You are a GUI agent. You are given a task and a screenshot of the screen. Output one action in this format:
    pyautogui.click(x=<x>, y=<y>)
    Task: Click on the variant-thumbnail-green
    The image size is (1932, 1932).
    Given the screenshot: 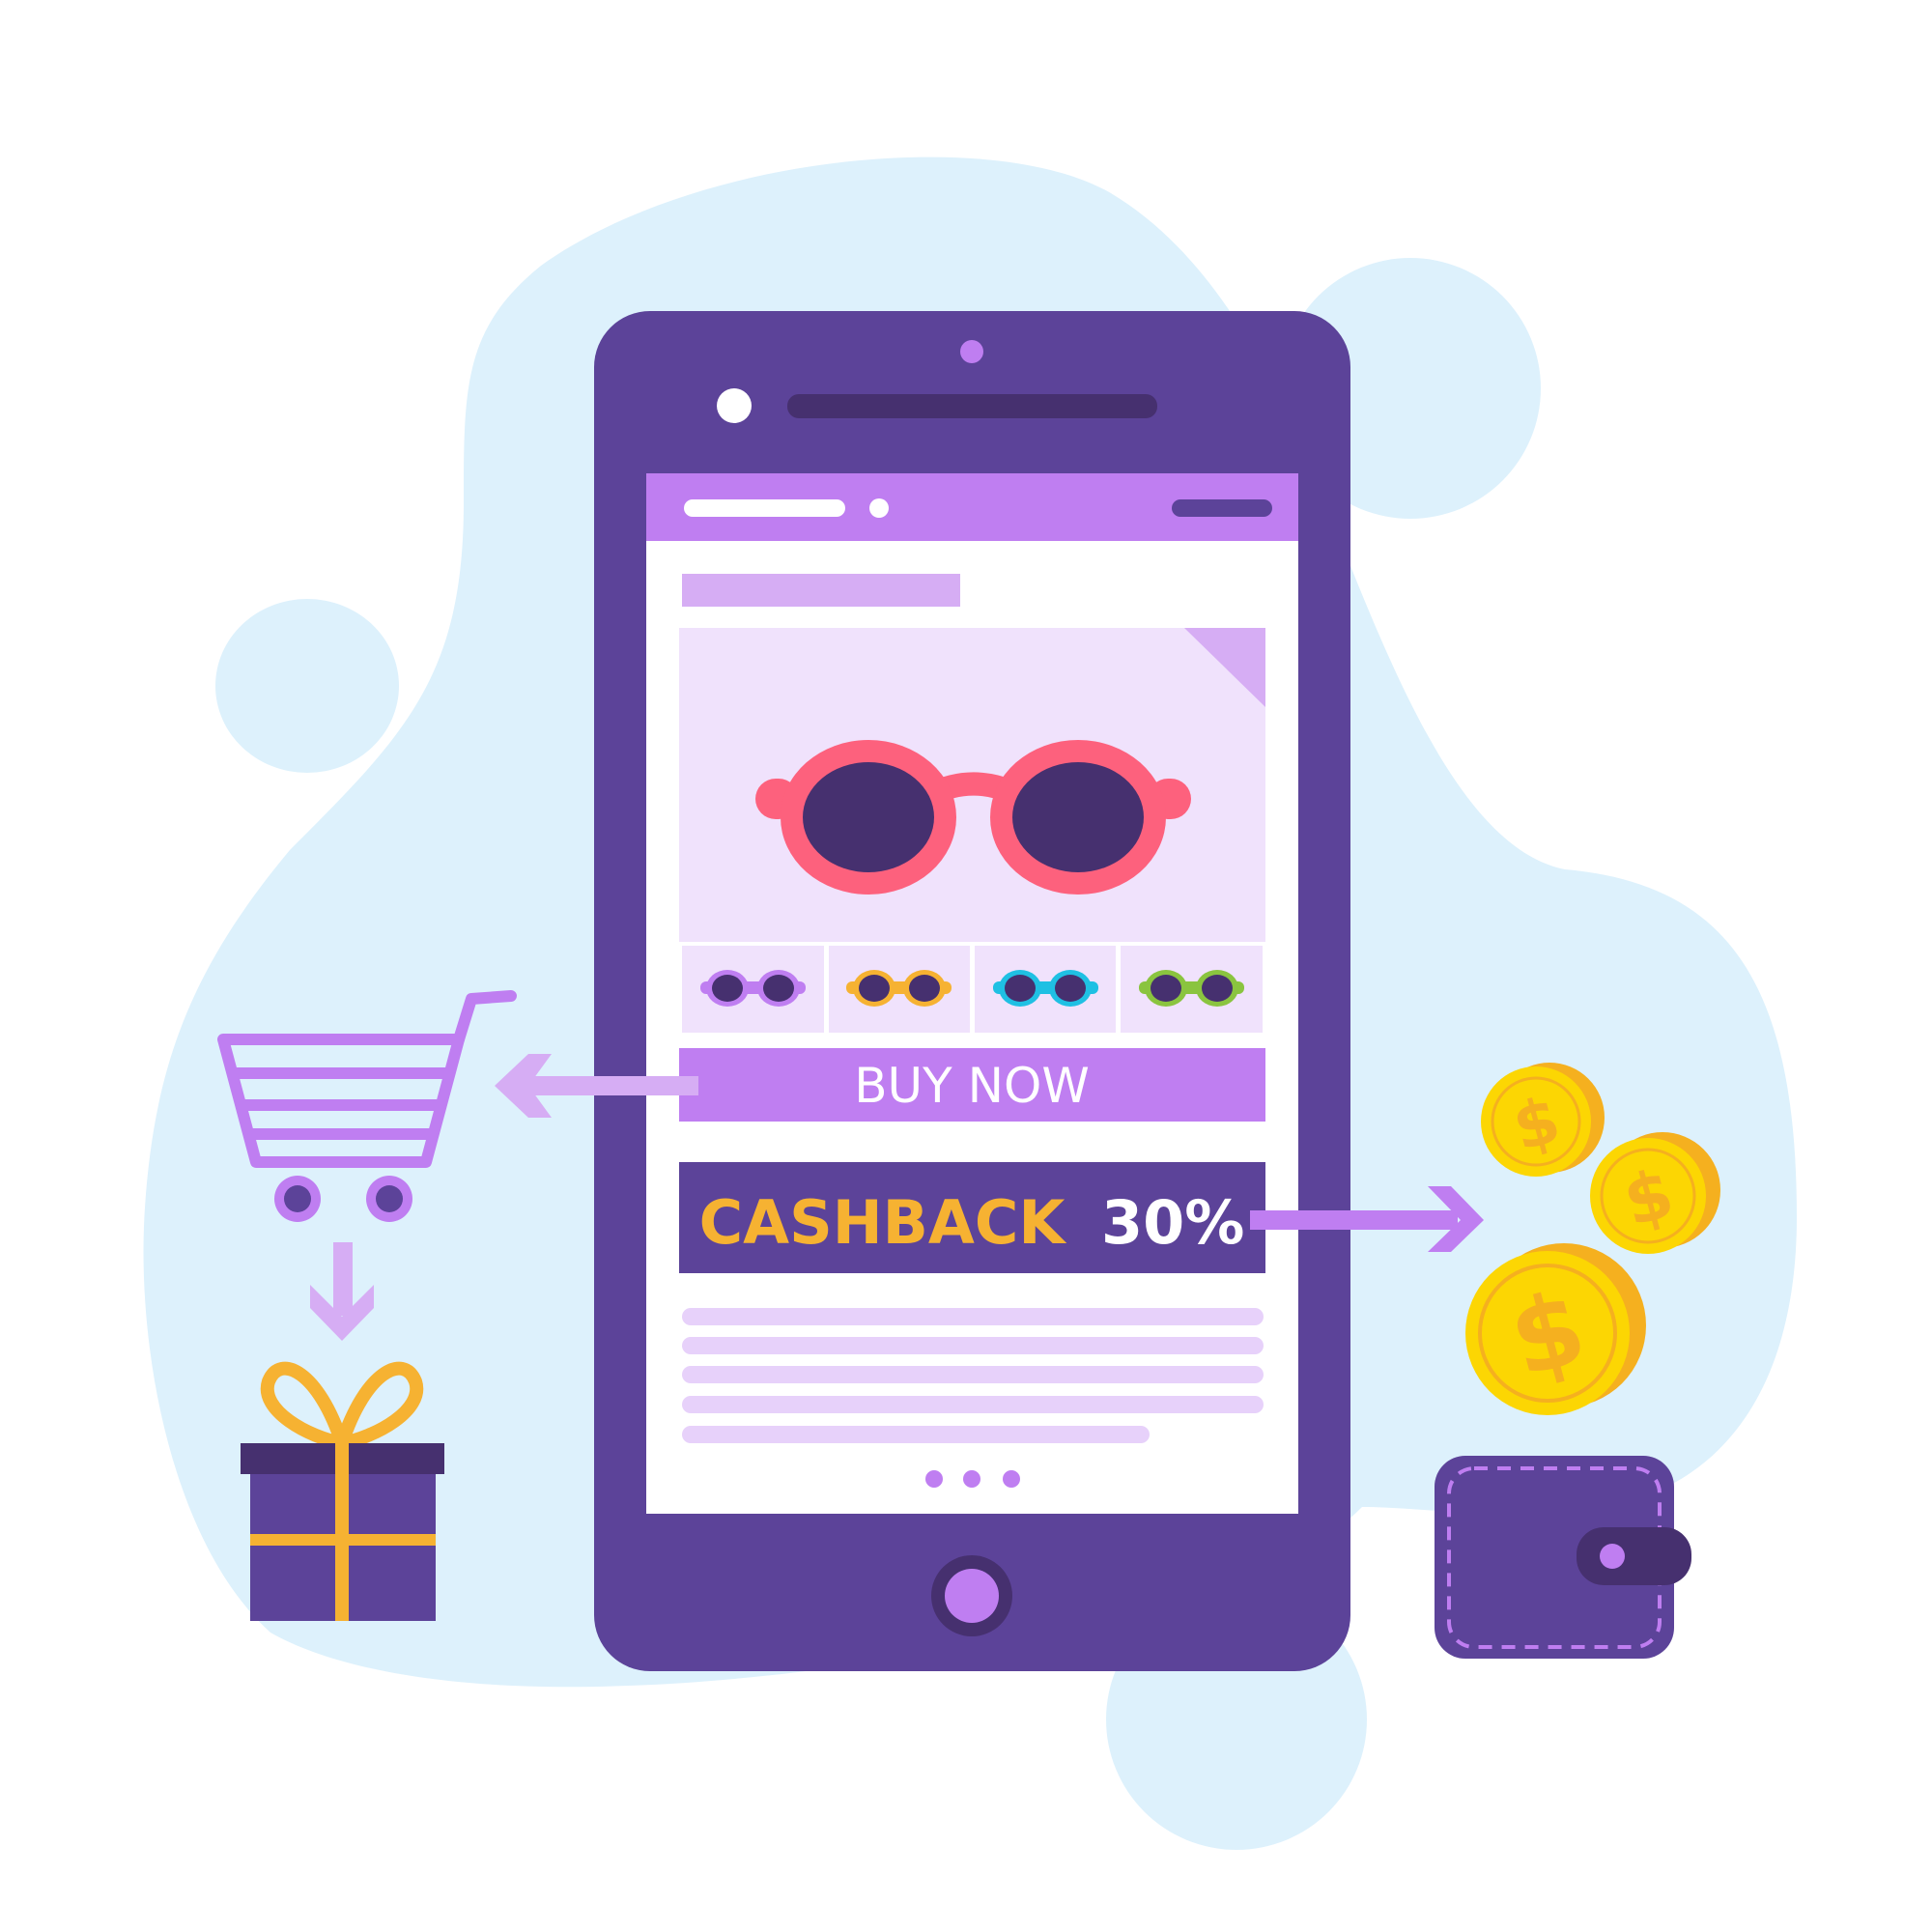 What is the action you would take?
    pyautogui.click(x=1192, y=989)
    